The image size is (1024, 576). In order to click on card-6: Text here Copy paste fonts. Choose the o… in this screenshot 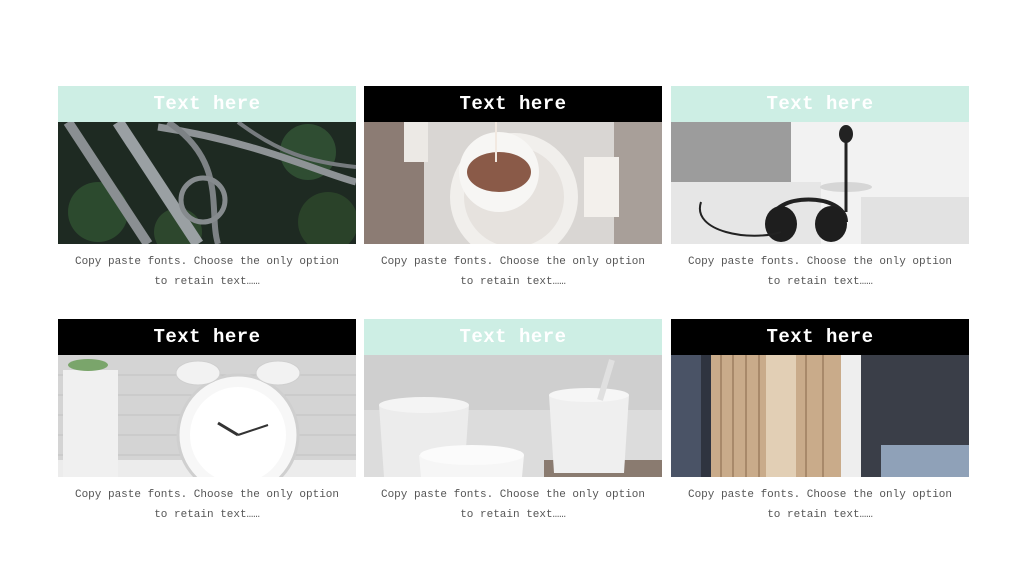, I will do `click(820, 422)`.